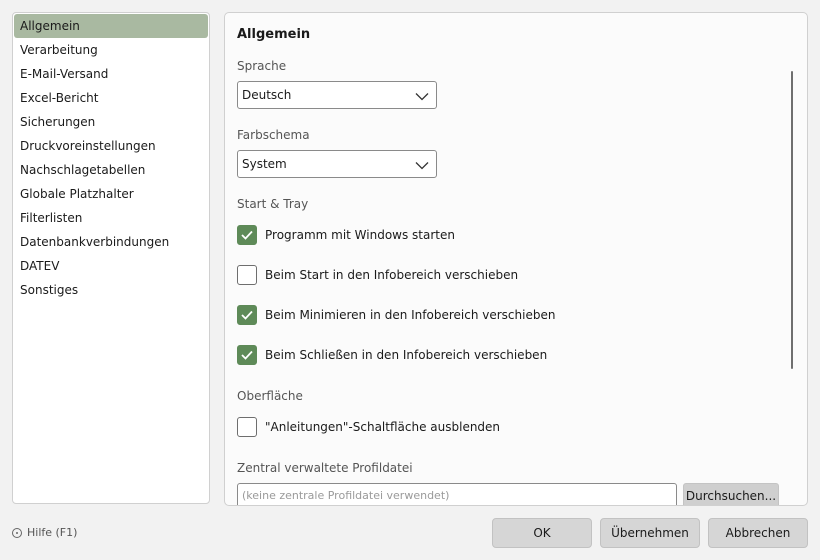  Describe the element at coordinates (262, 66) in the screenshot. I see `language-label: Sprache` at that location.